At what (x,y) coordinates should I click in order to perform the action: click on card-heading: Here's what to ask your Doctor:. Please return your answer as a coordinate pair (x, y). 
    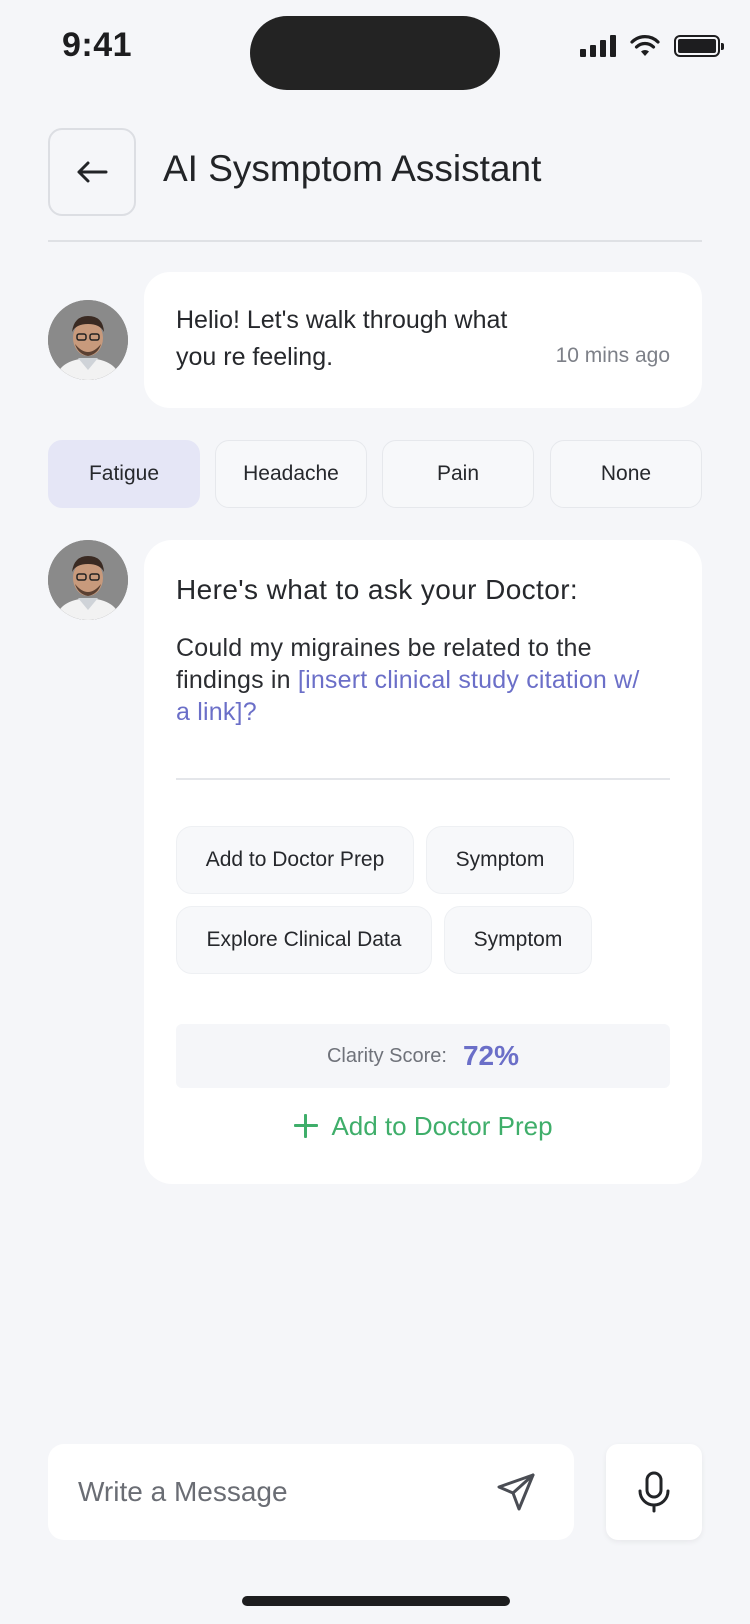
    Looking at the image, I should click on (377, 589).